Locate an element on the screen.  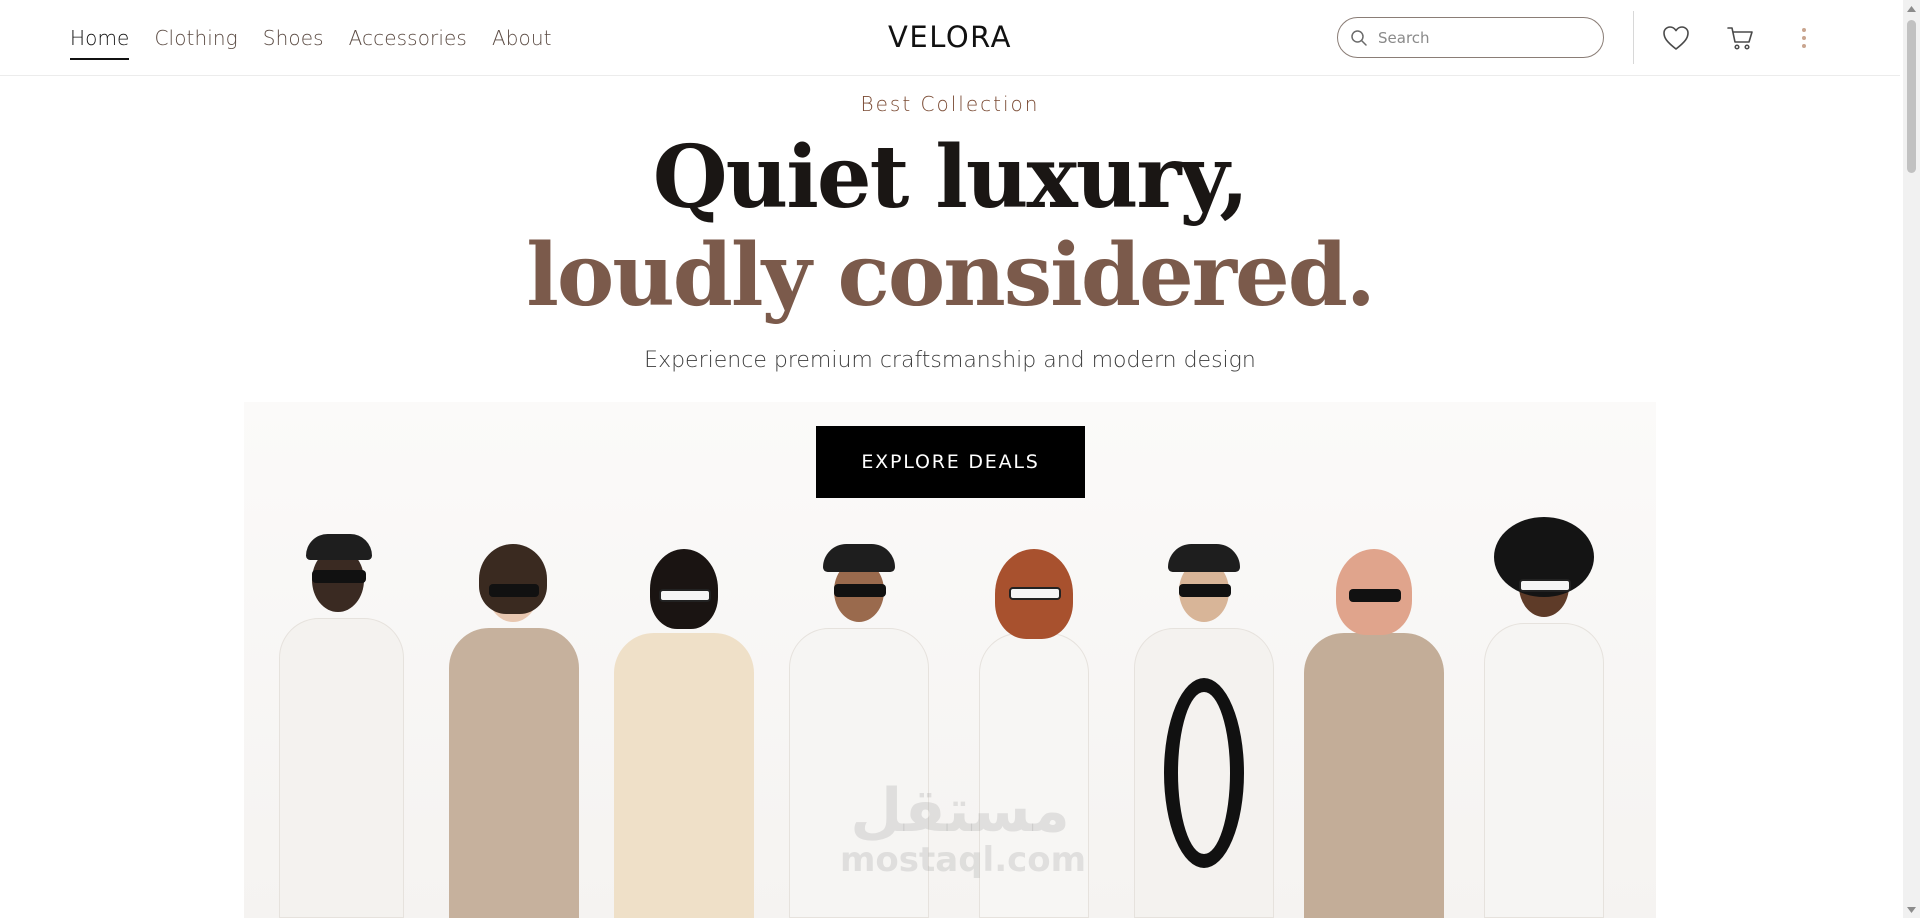
scroll-down-arrow-icon is located at coordinates (1911, 909).